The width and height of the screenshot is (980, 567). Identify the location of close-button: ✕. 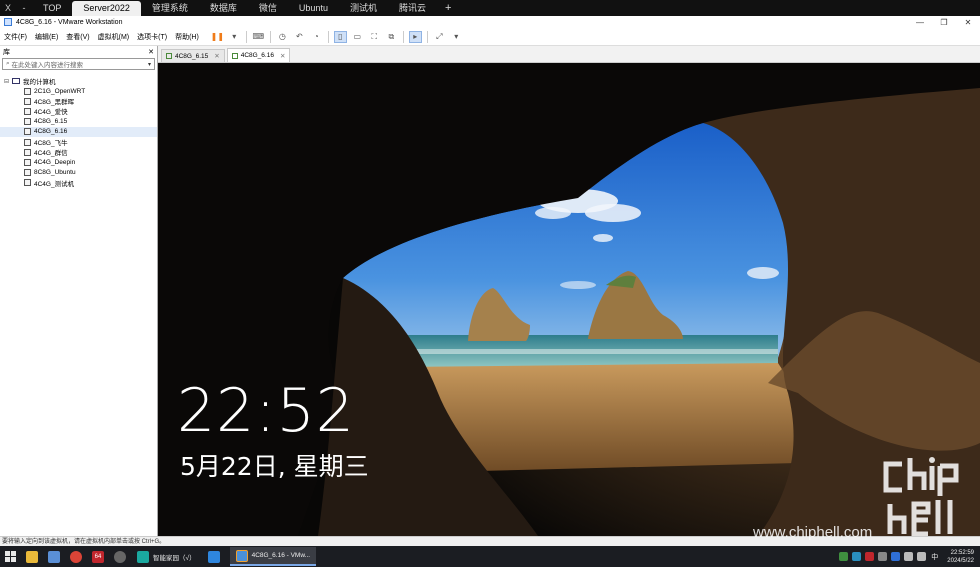
(968, 22).